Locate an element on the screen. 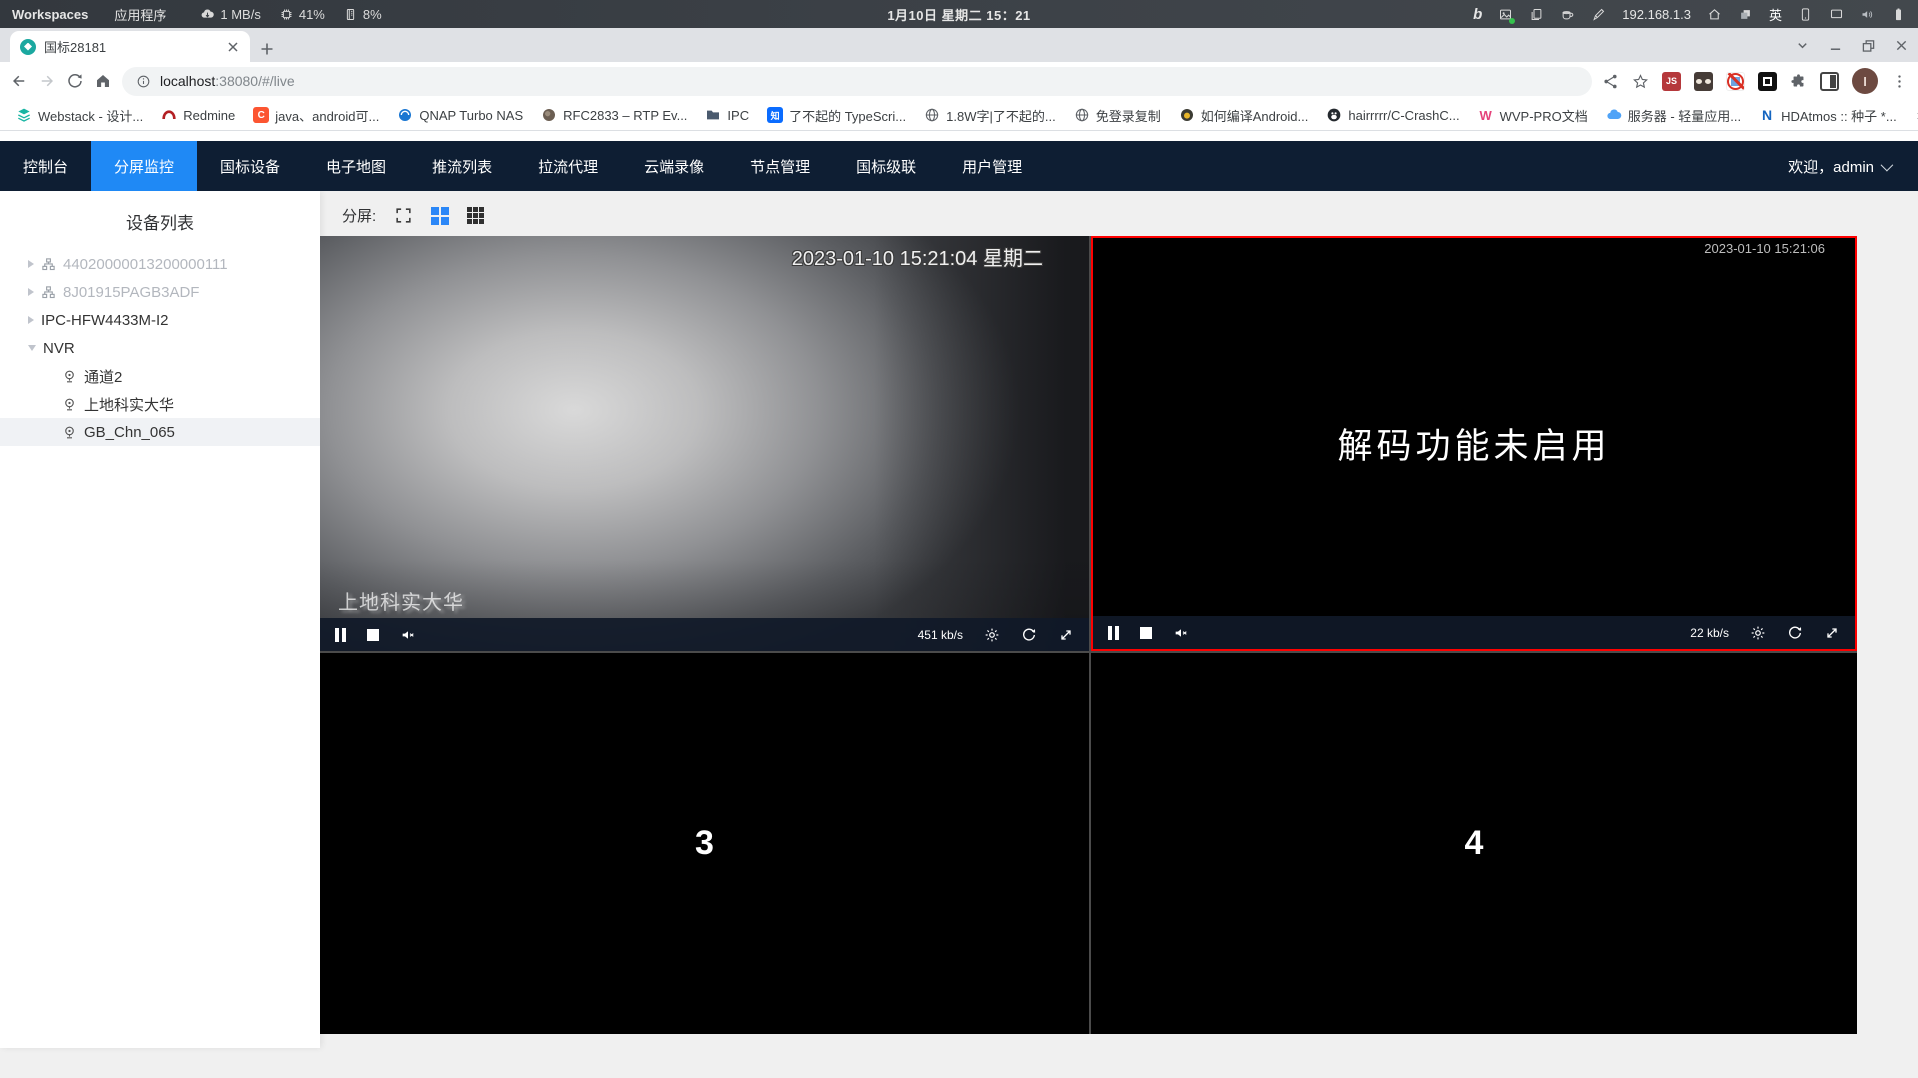 This screenshot has width=1918, height=1078. workspaces-button: Workspaces is located at coordinates (50, 14).